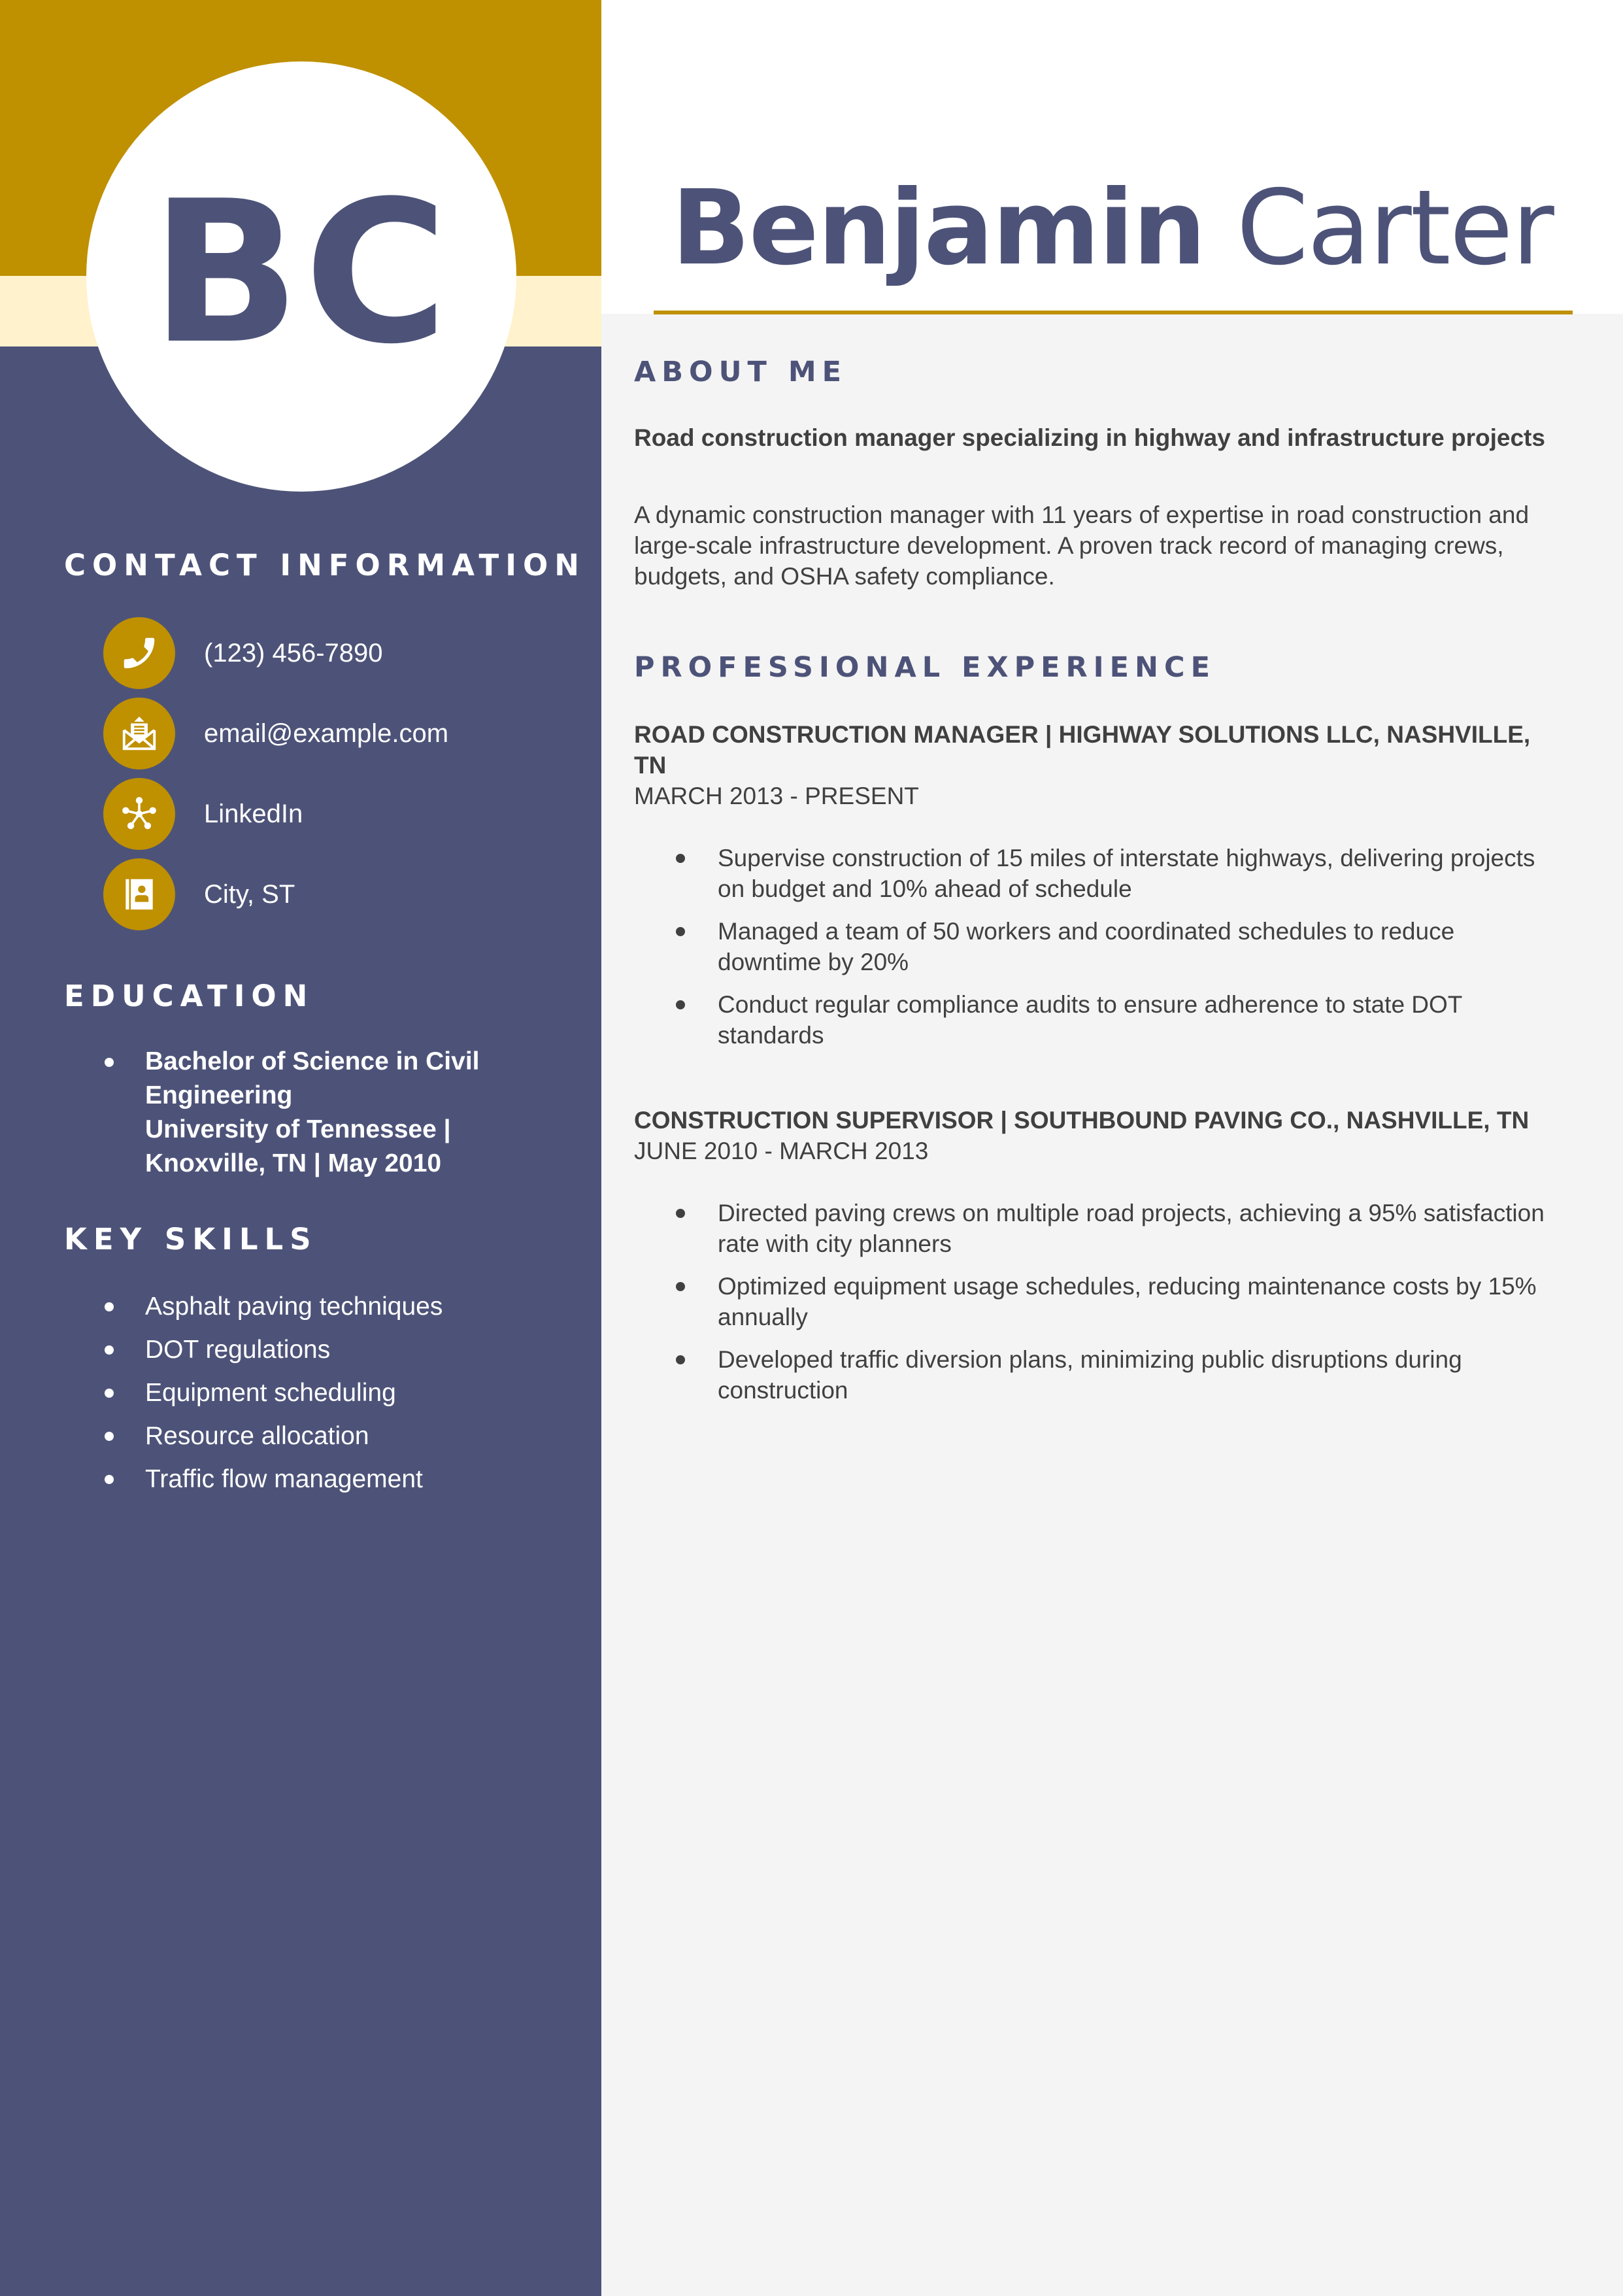  I want to click on education-degree: Bachelor of Science in Civil Engineering, so click(312, 1078).